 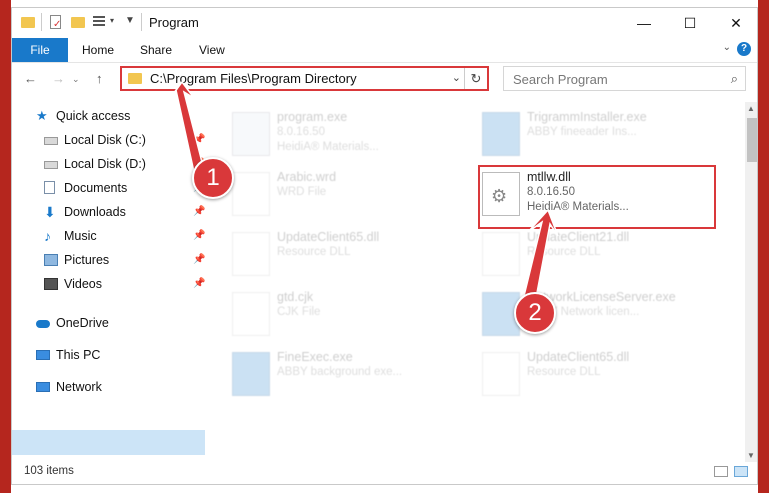 I want to click on callout-1: 1, so click(x=213, y=178).